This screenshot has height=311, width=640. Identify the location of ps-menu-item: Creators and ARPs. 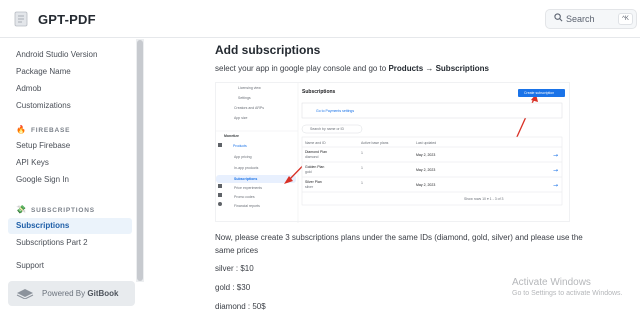
(249, 108).